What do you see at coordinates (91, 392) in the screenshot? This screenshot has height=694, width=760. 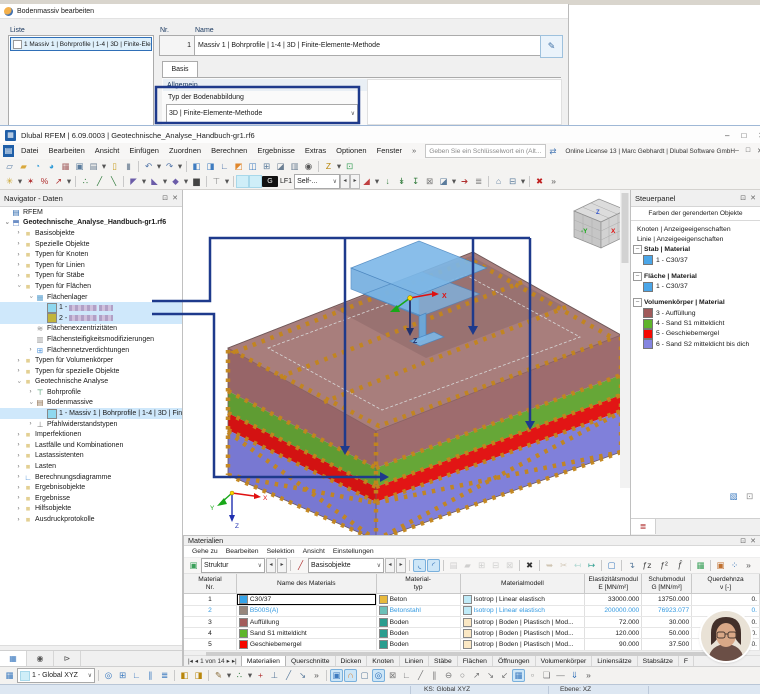 I see `tree-item-bohrprofile: › ⊤ Bohrprofile` at bounding box center [91, 392].